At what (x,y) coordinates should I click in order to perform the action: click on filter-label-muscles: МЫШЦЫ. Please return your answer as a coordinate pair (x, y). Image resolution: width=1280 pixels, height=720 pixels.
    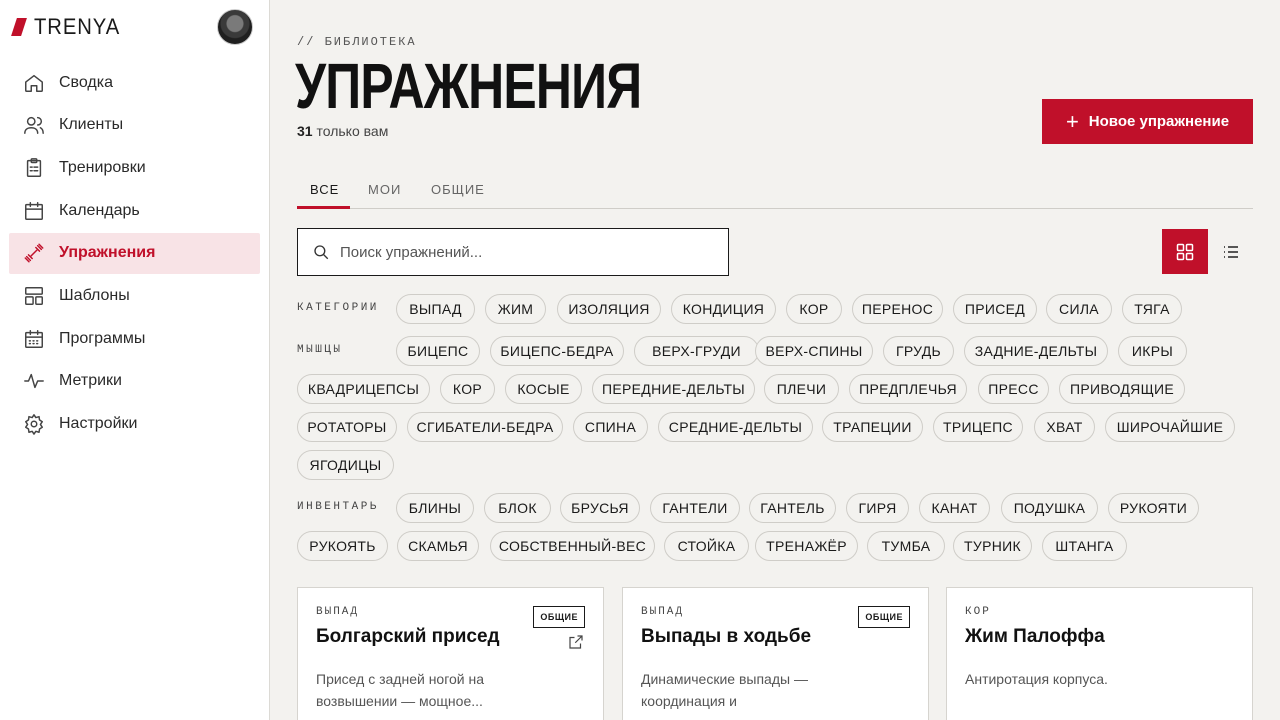
    Looking at the image, I should click on (320, 350).